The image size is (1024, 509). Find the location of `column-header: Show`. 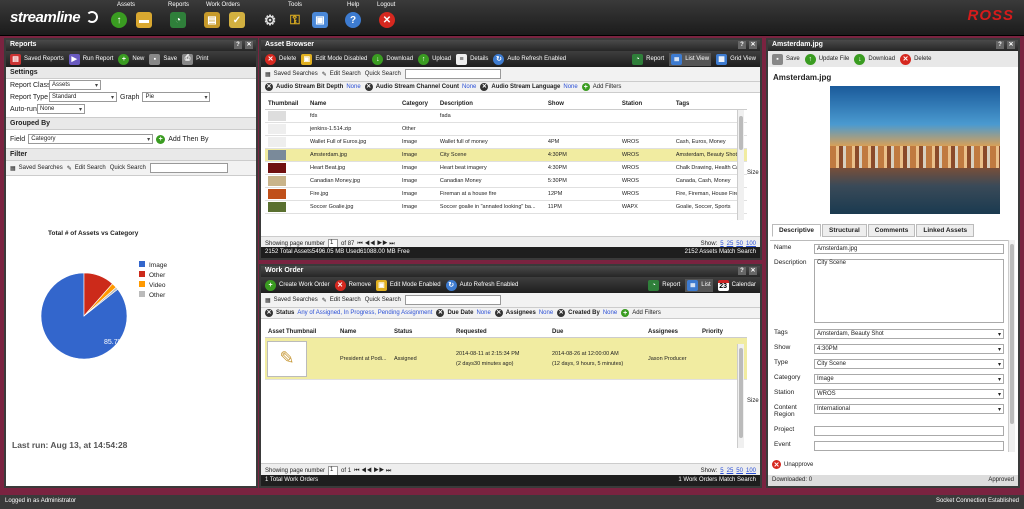

column-header: Show is located at coordinates (581, 104).